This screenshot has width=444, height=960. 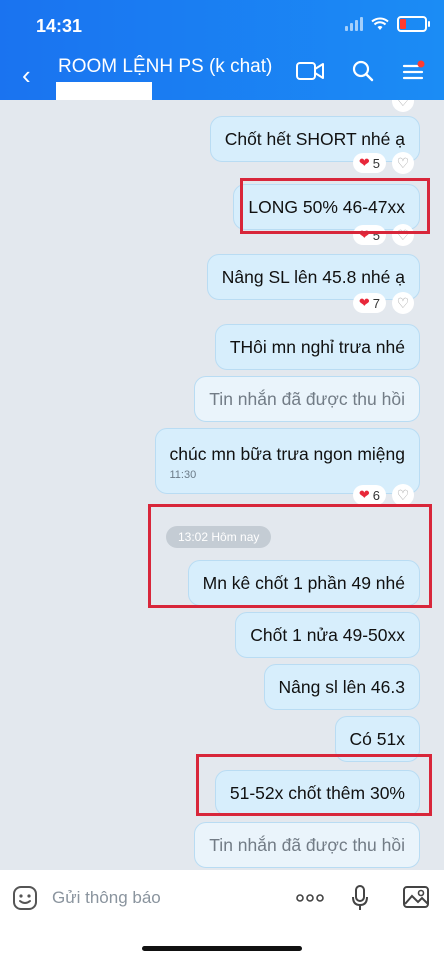 What do you see at coordinates (310, 898) in the screenshot?
I see `more-icon` at bounding box center [310, 898].